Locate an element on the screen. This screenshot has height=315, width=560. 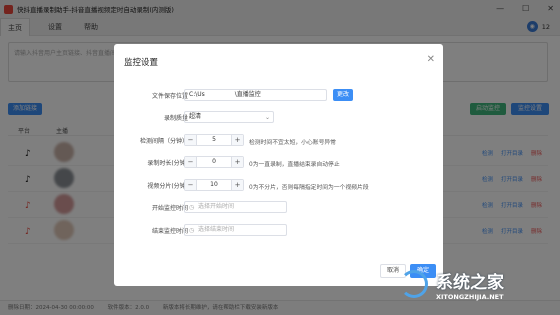
end-time-placeholder: 选择结束时间 is located at coordinates (216, 229).